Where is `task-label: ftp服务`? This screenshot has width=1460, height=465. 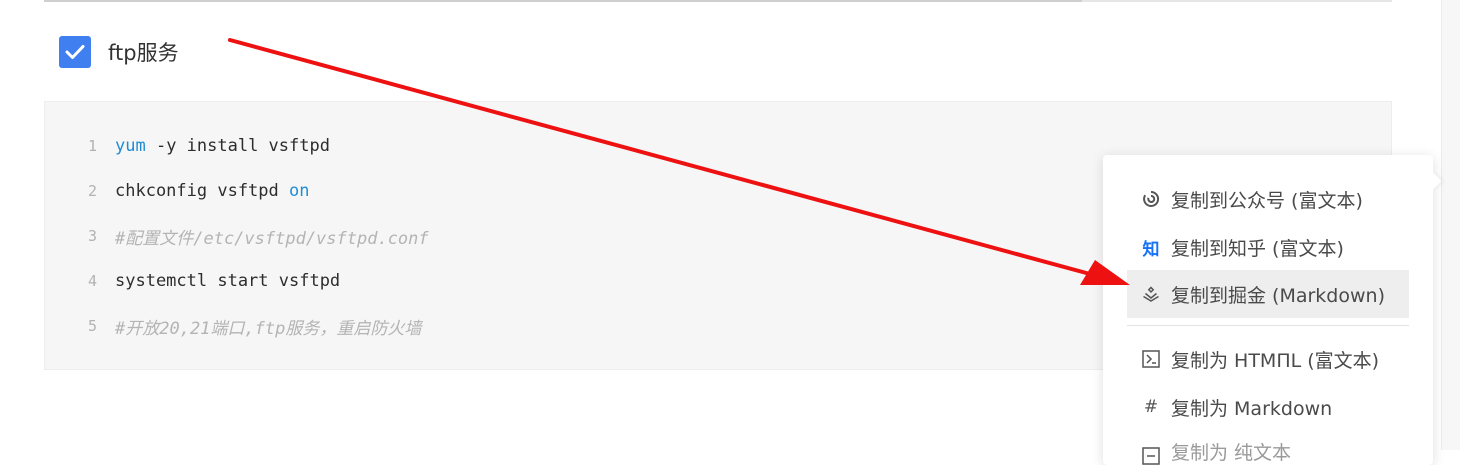
task-label: ftp服务 is located at coordinates (143, 53).